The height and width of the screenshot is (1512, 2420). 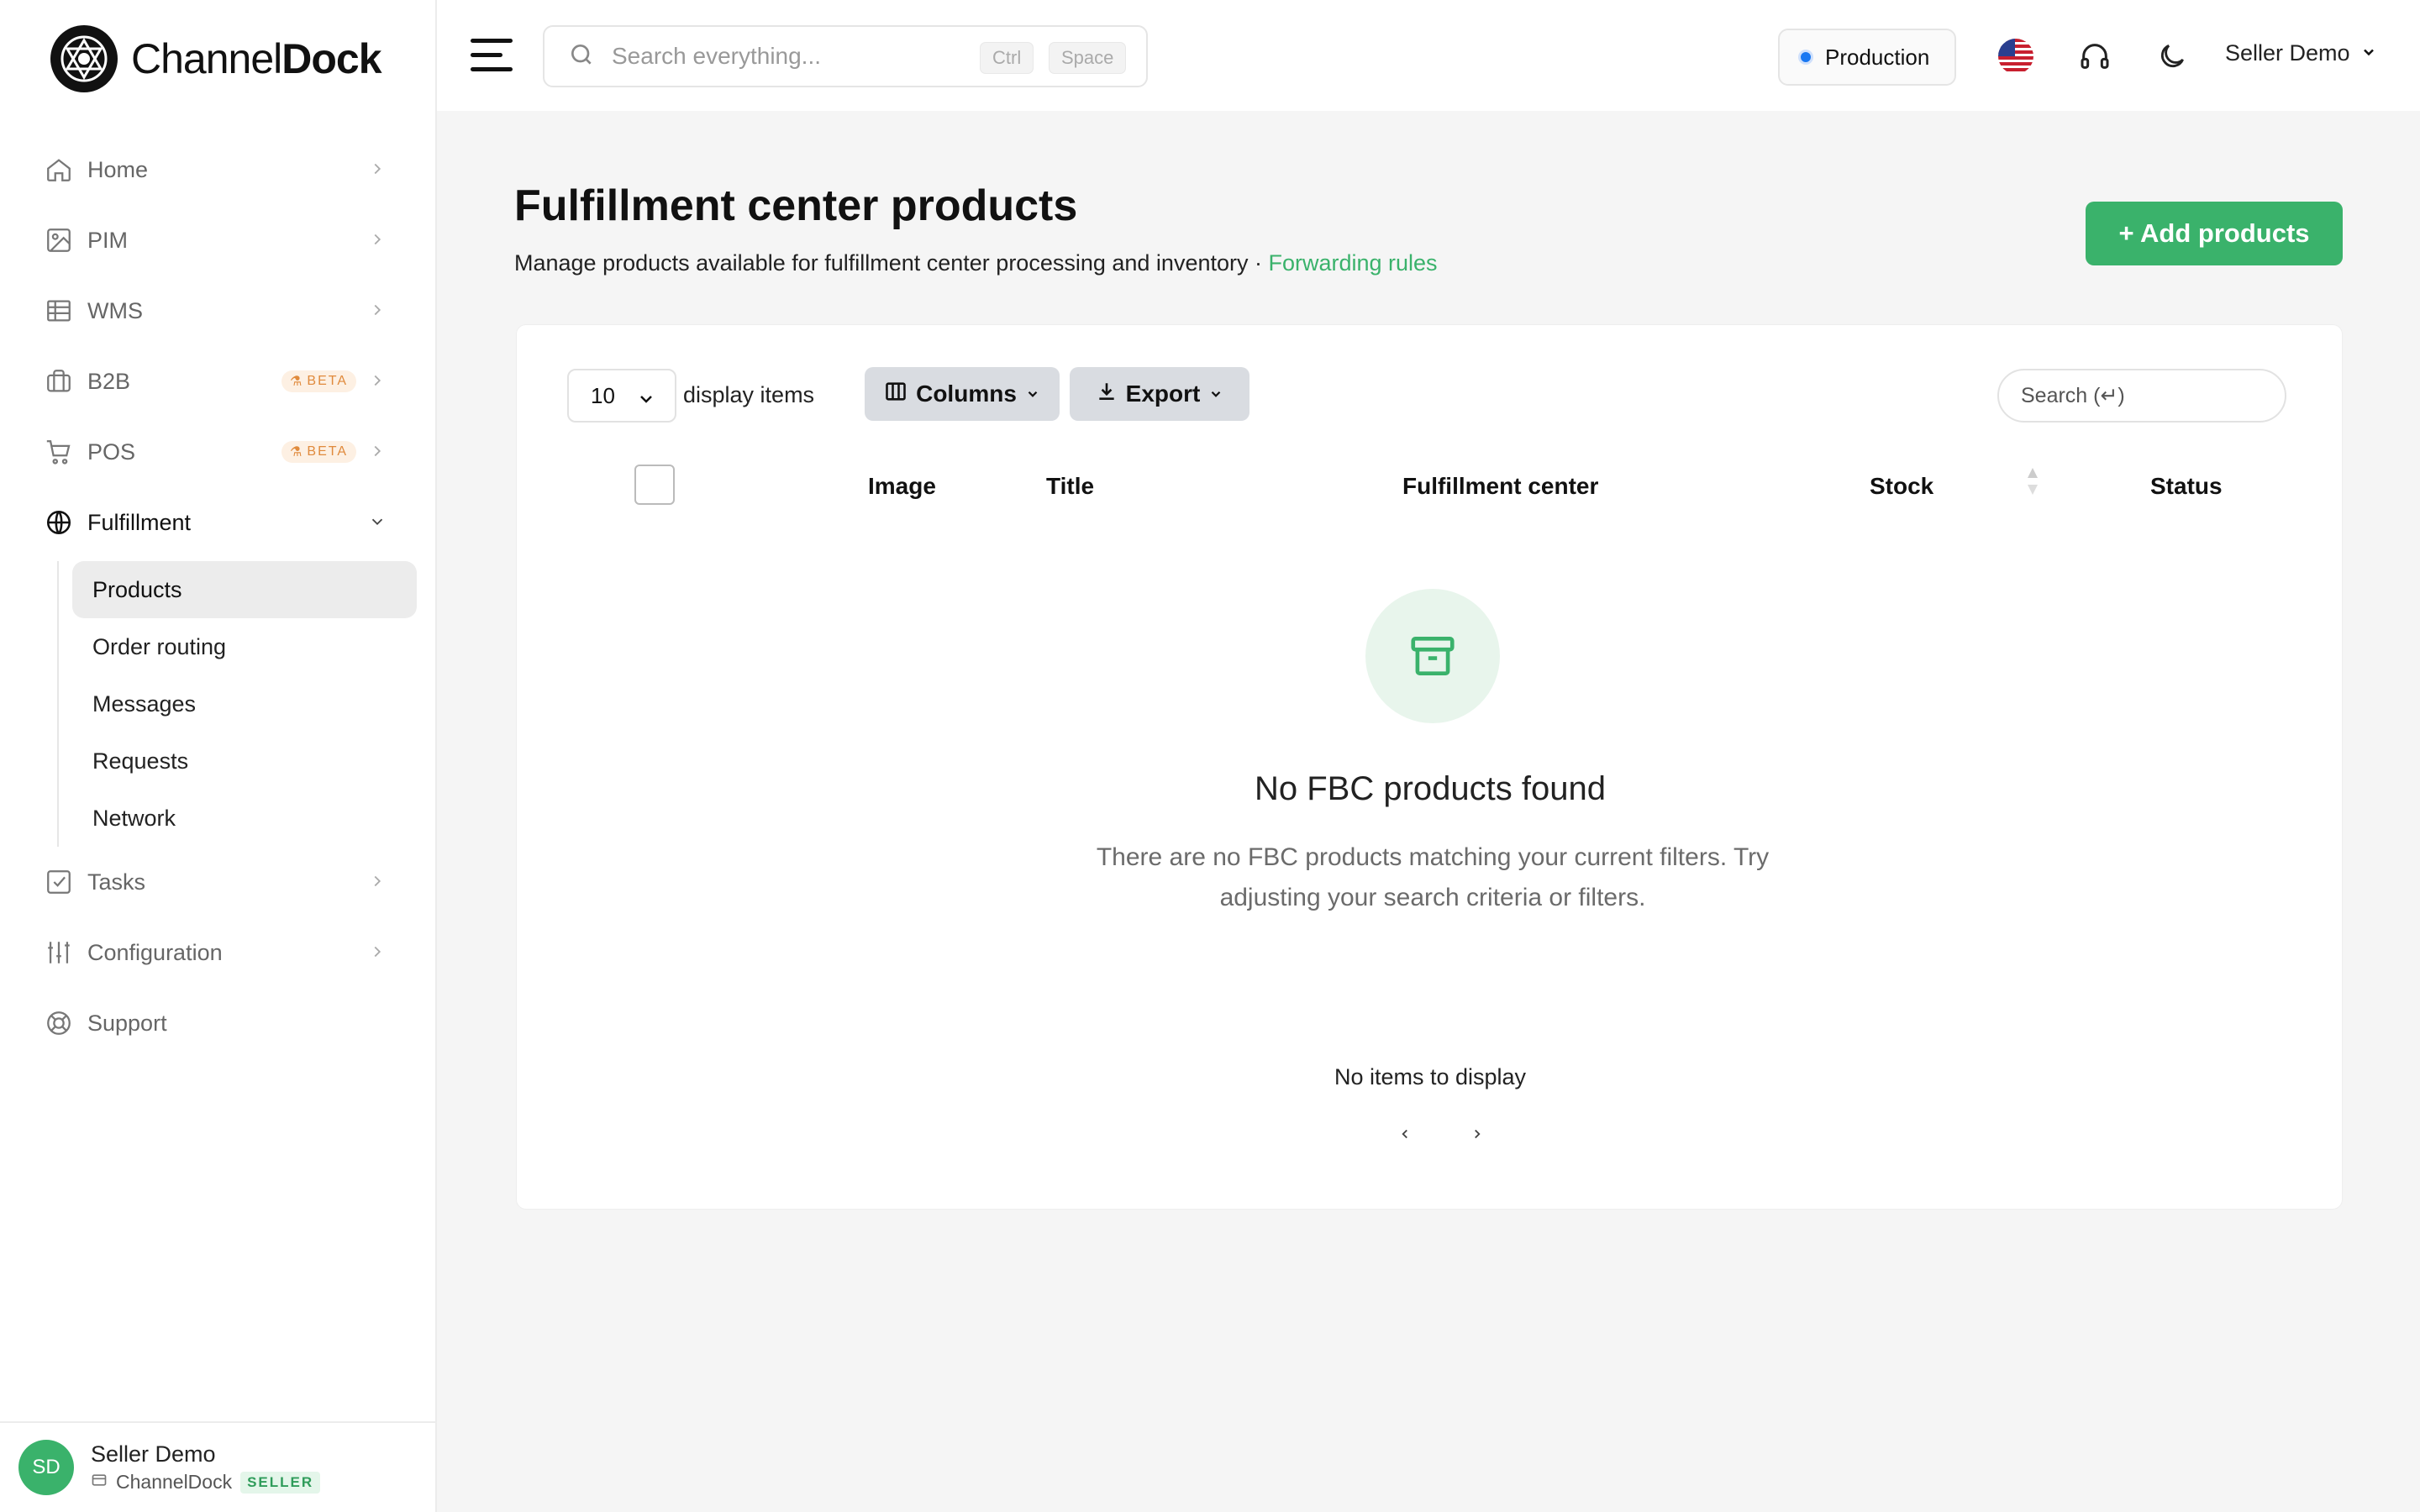 What do you see at coordinates (155, 952) in the screenshot?
I see `sidebar-item-label: Configuration` at bounding box center [155, 952].